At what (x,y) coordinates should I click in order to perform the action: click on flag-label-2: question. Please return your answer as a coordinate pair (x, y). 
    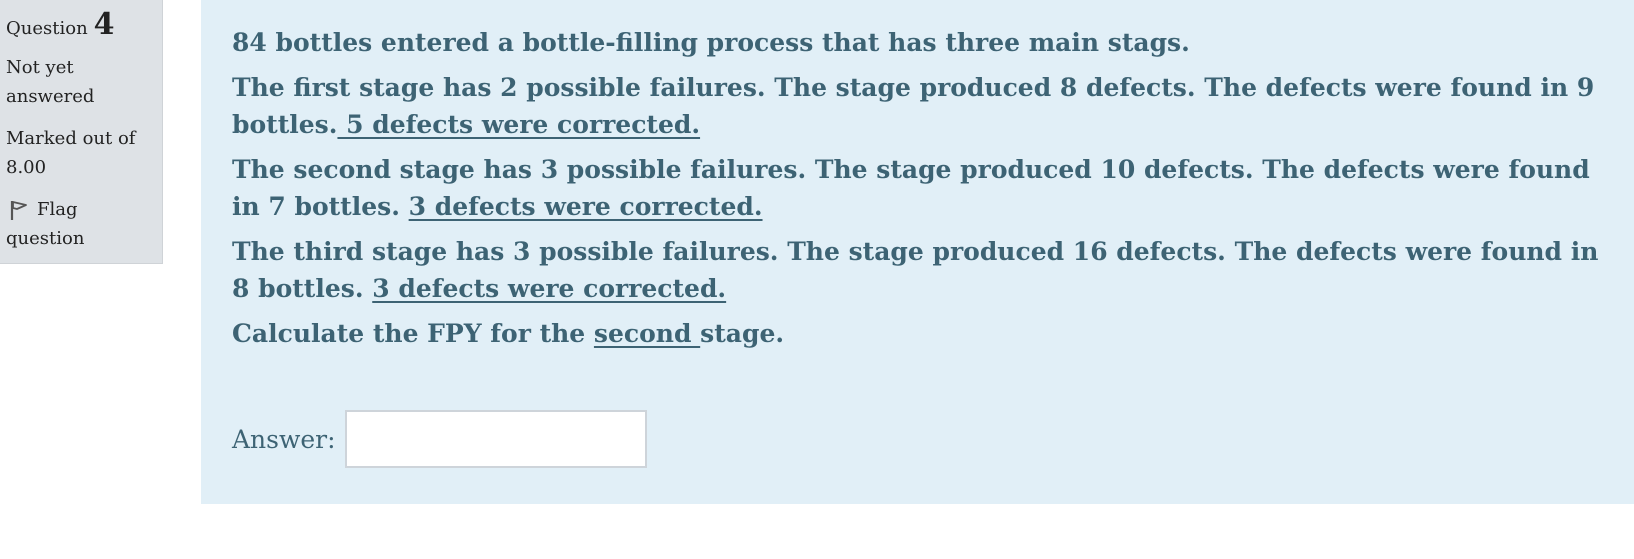
    Looking at the image, I should click on (45, 238).